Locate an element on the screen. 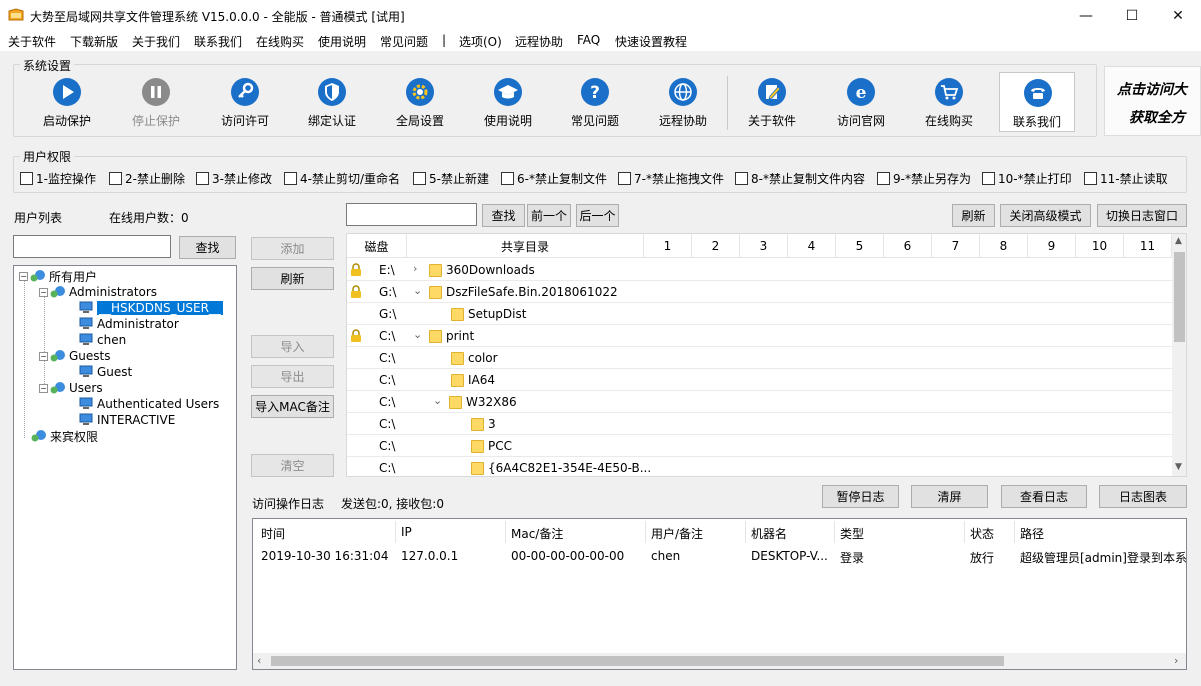 The height and width of the screenshot is (686, 1201). grid-row: G:\ SetupDist is located at coordinates (759, 314).